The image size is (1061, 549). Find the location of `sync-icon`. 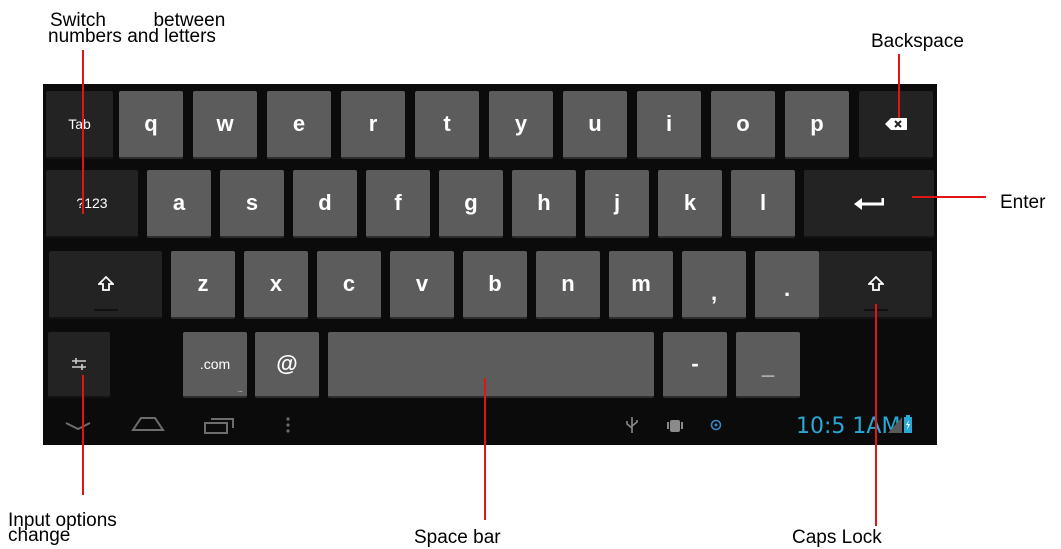

sync-icon is located at coordinates (716, 425).